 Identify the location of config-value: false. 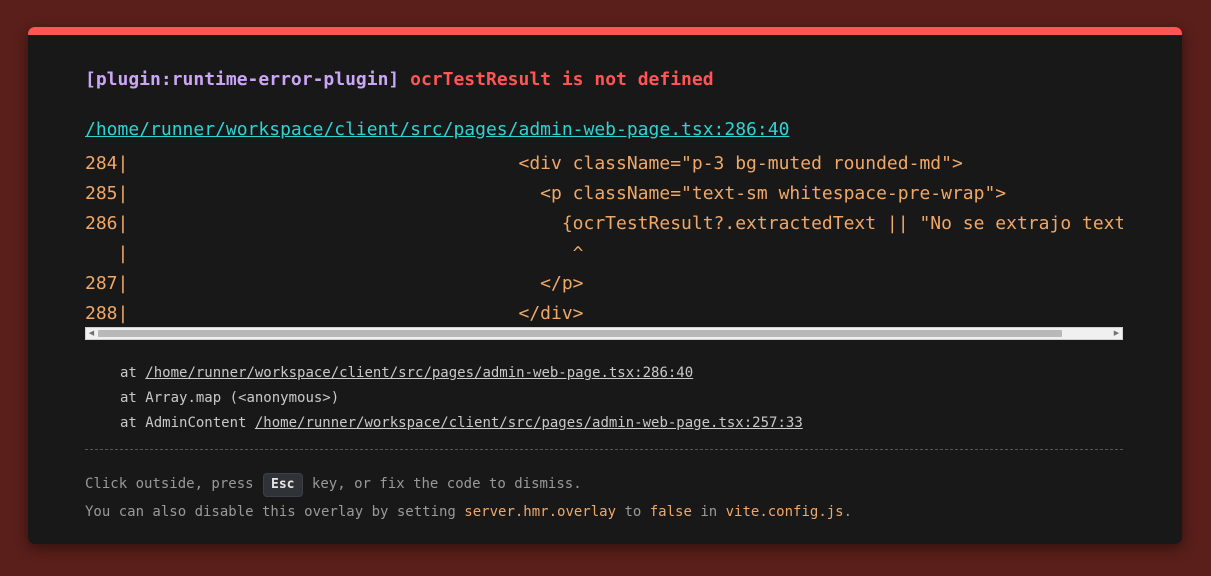
(670, 512).